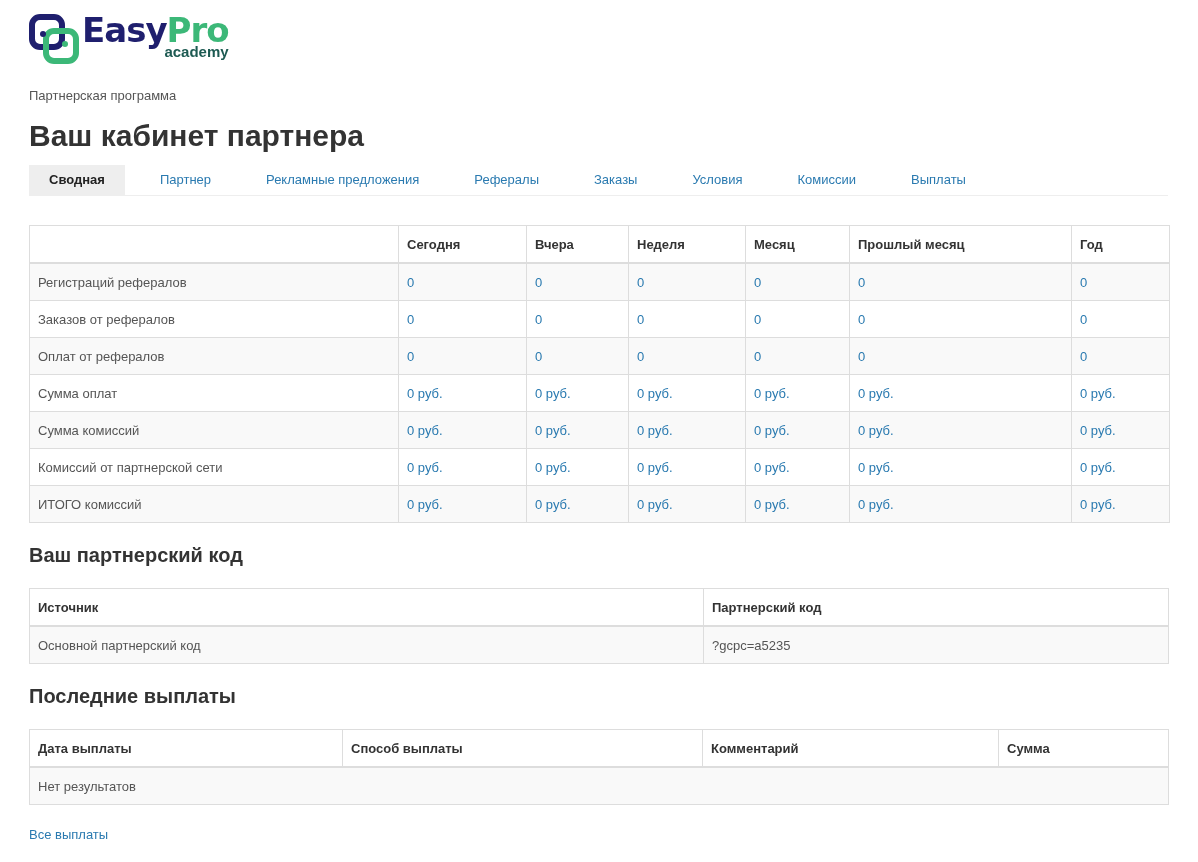 The image size is (1198, 862). What do you see at coordinates (751, 645) in the screenshot?
I see `table-cell: ?gcpc=a5235` at bounding box center [751, 645].